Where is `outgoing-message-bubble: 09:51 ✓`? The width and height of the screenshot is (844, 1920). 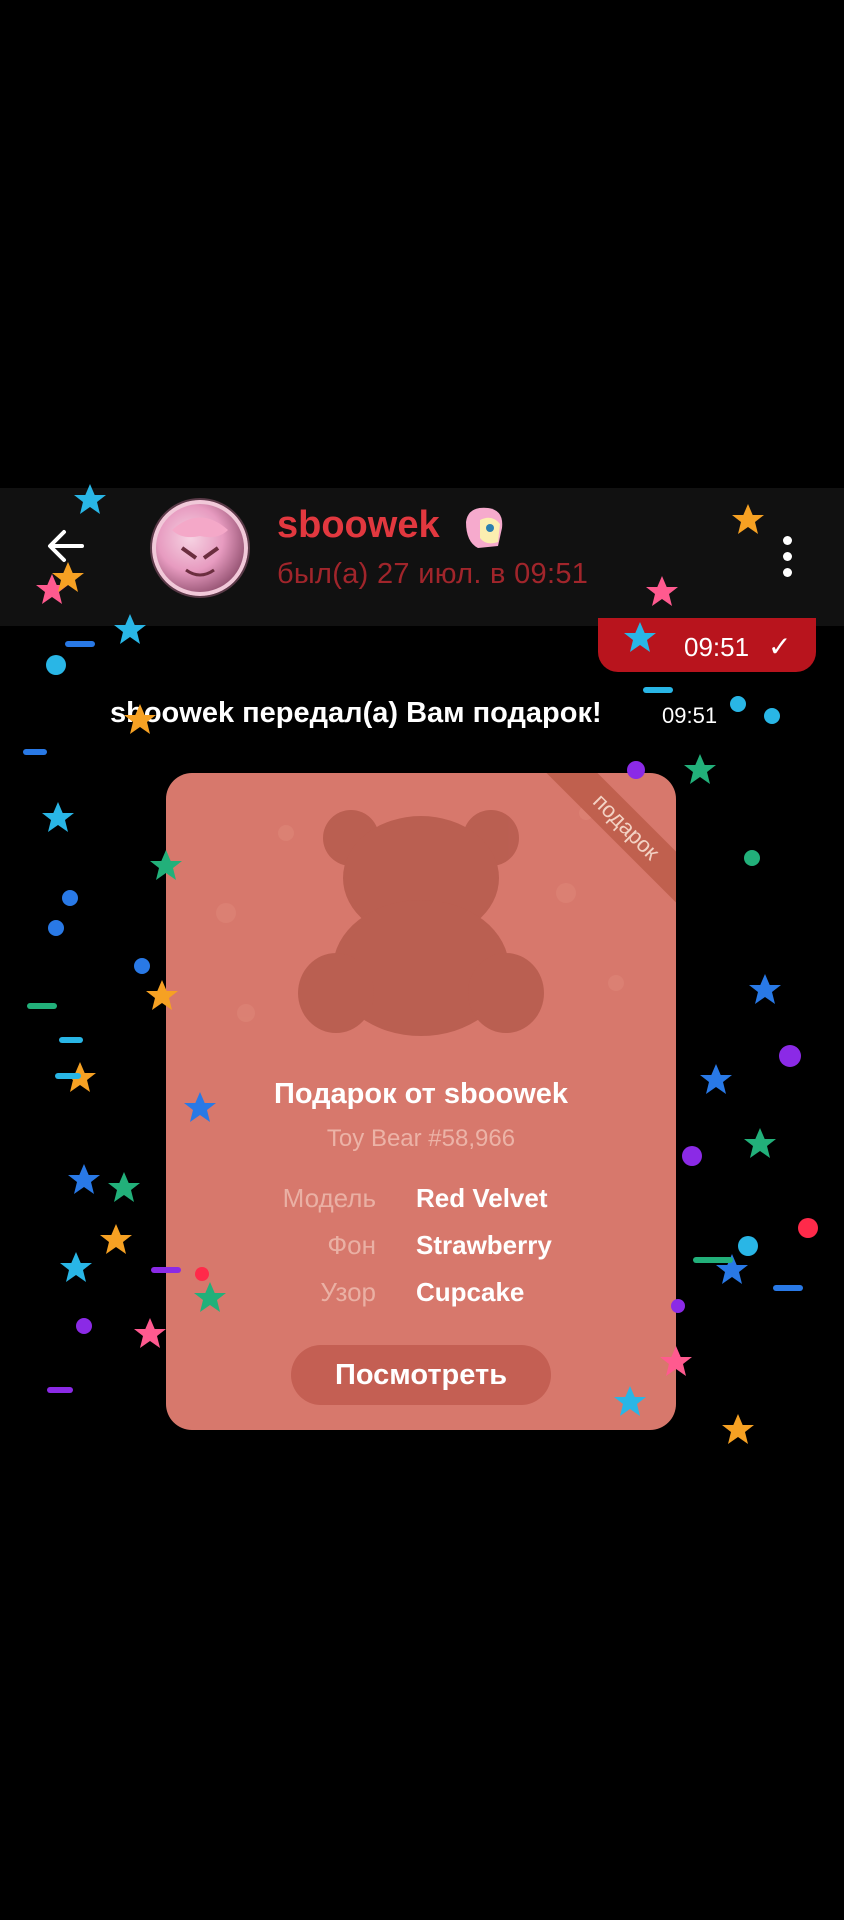 outgoing-message-bubble: 09:51 ✓ is located at coordinates (707, 645).